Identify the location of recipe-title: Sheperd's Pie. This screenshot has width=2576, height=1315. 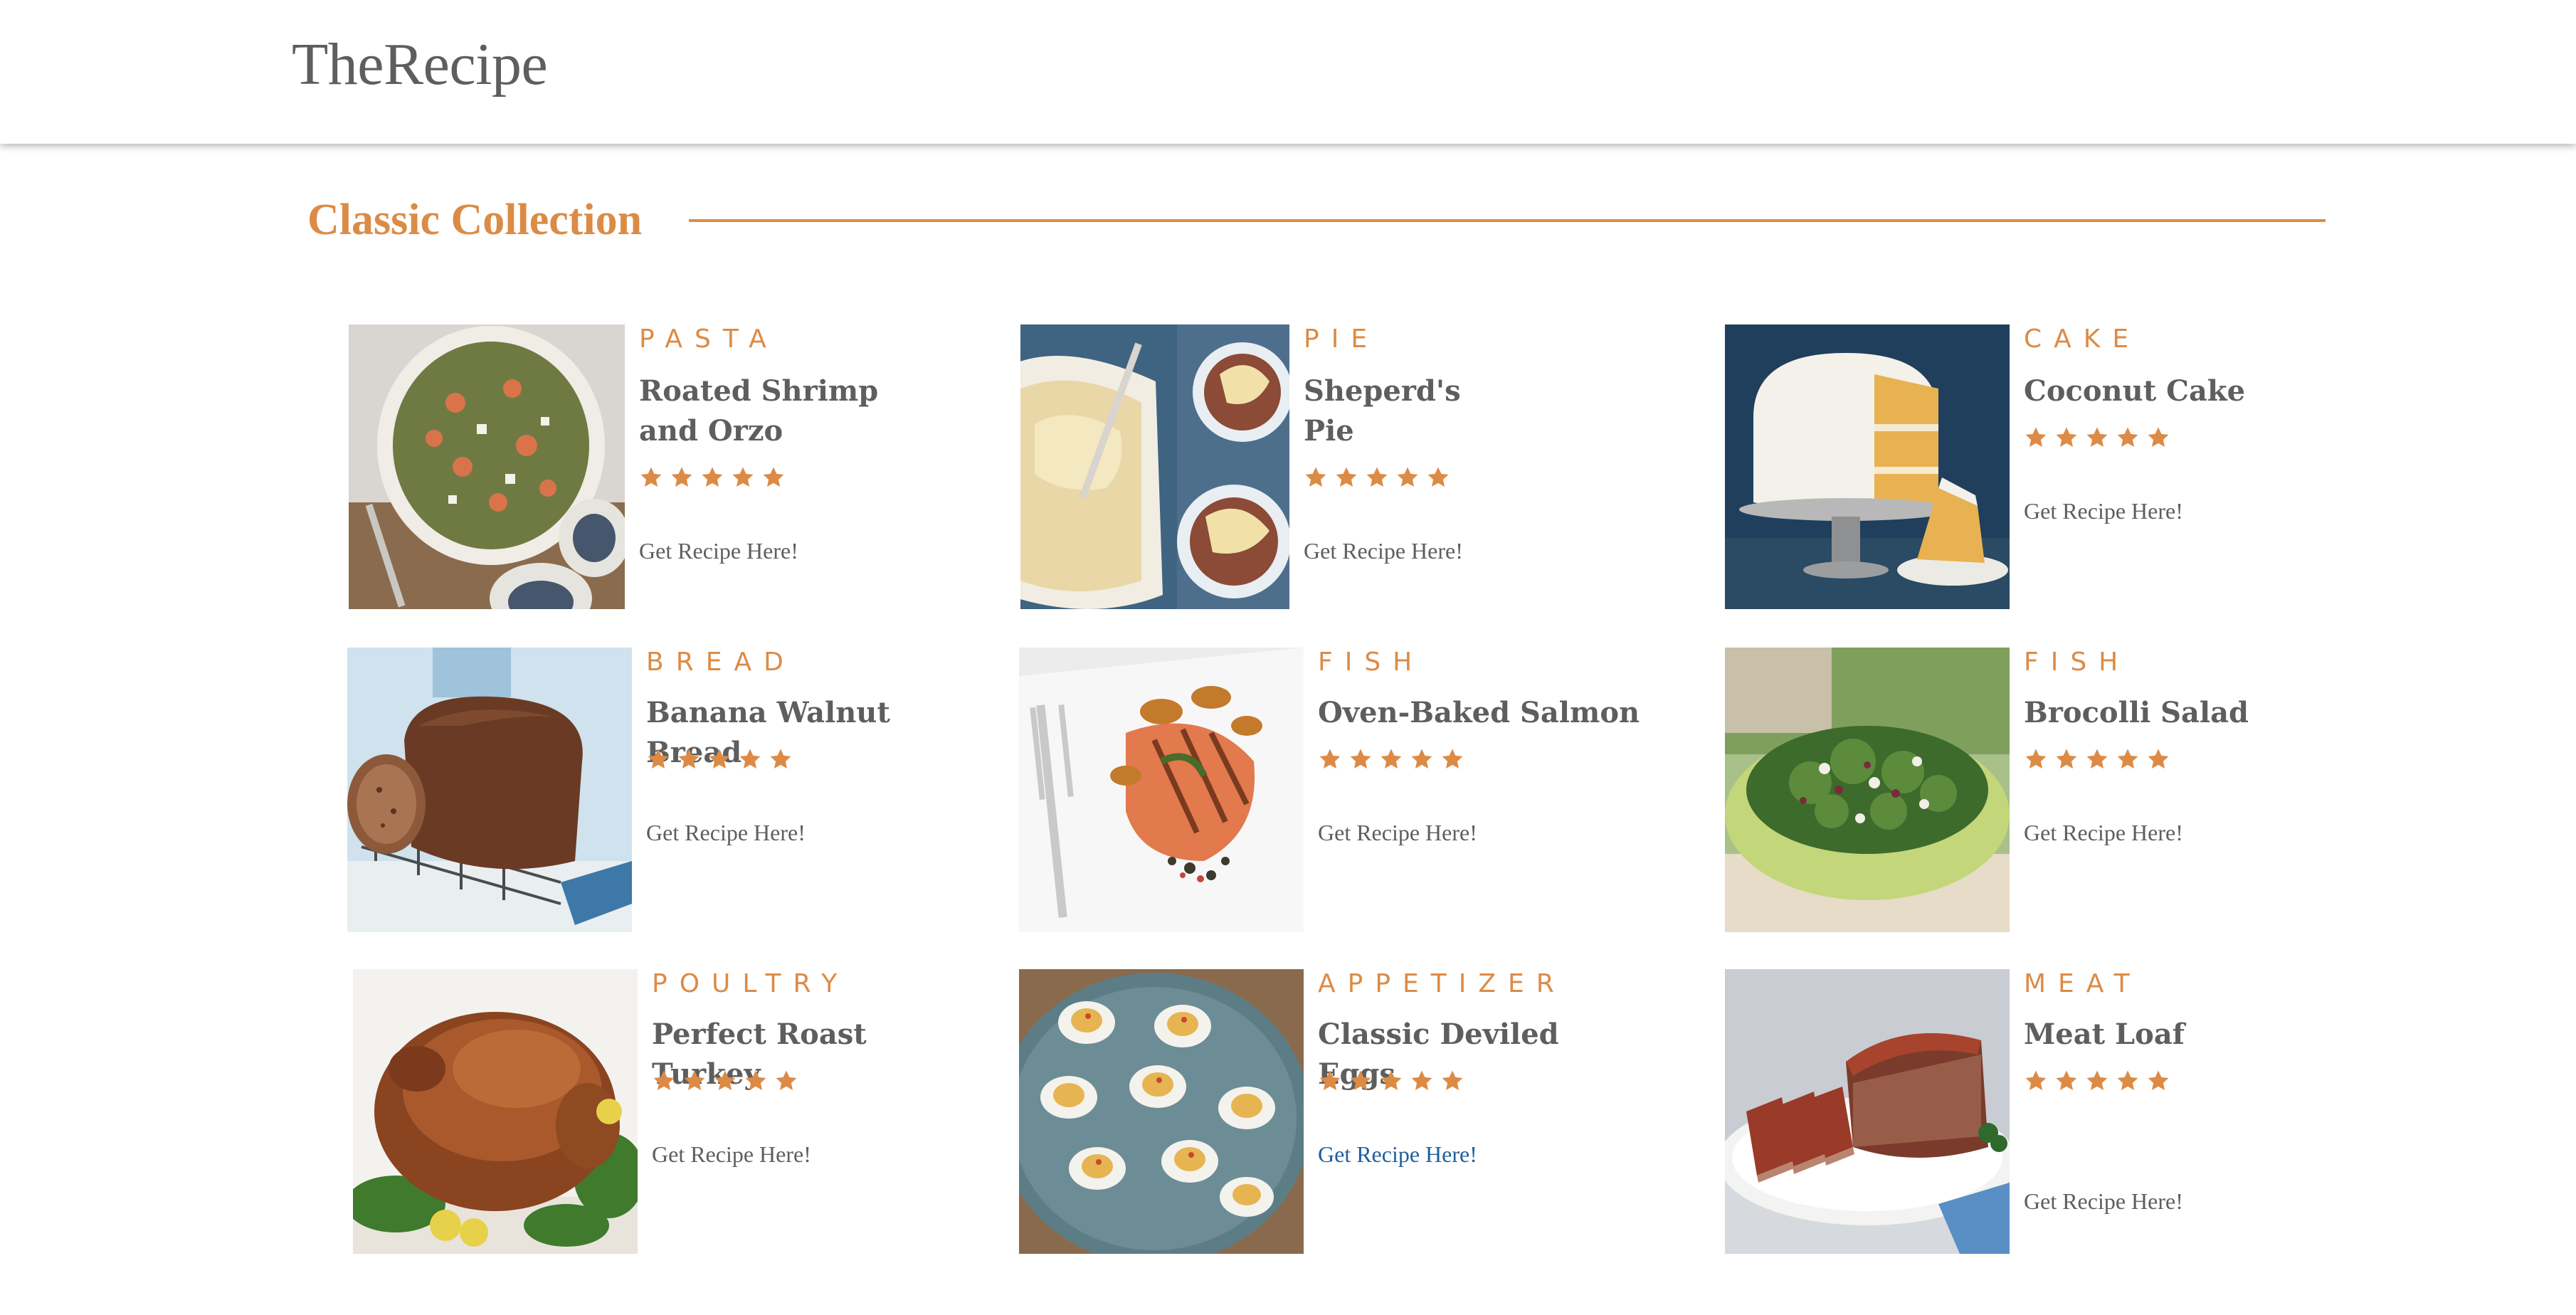
(1382, 411).